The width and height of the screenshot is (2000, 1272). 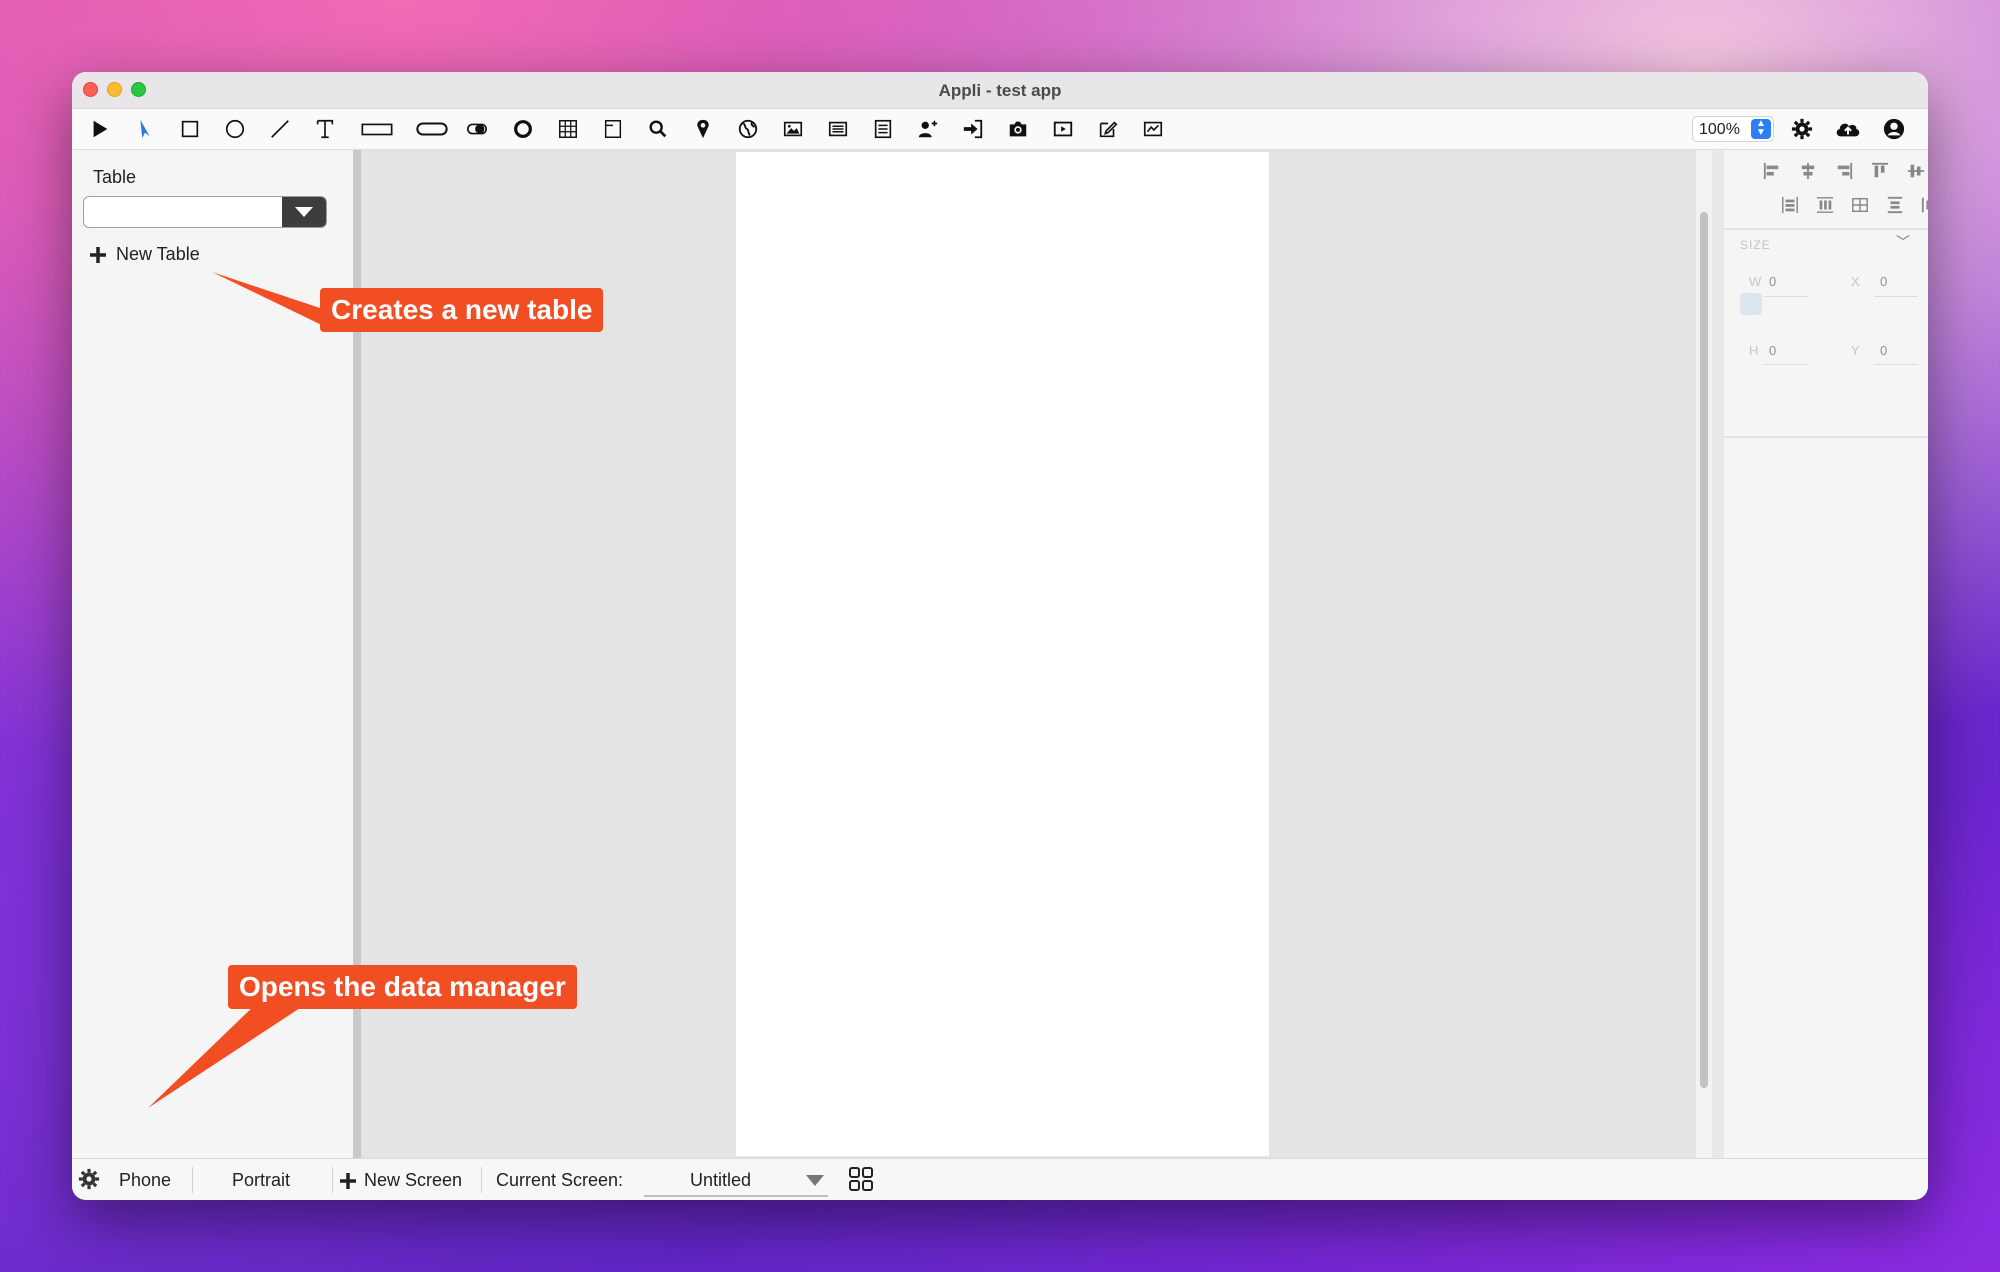 What do you see at coordinates (1772, 350) in the screenshot?
I see `height-field: 0` at bounding box center [1772, 350].